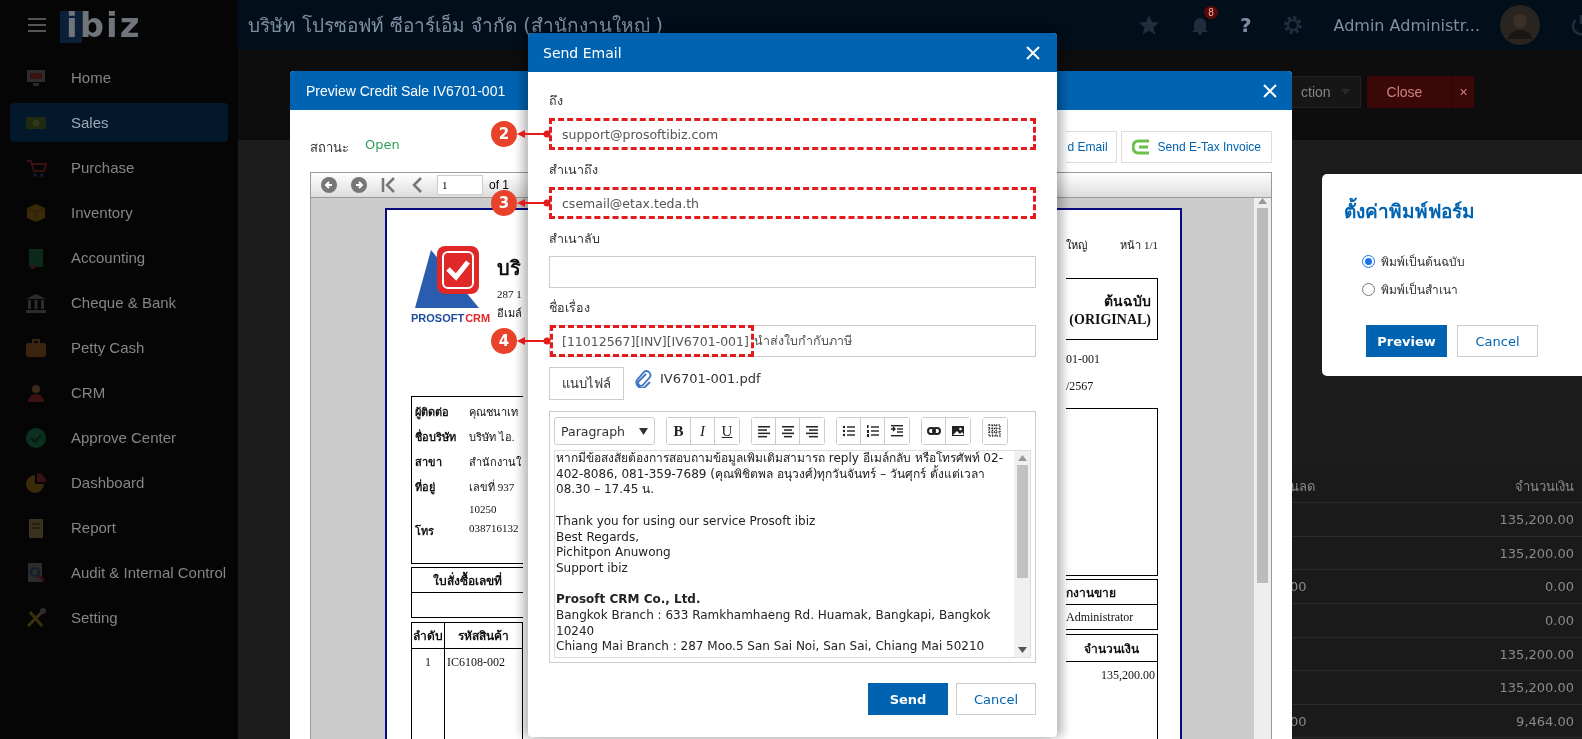  I want to click on close-button: Close, so click(1409, 92).